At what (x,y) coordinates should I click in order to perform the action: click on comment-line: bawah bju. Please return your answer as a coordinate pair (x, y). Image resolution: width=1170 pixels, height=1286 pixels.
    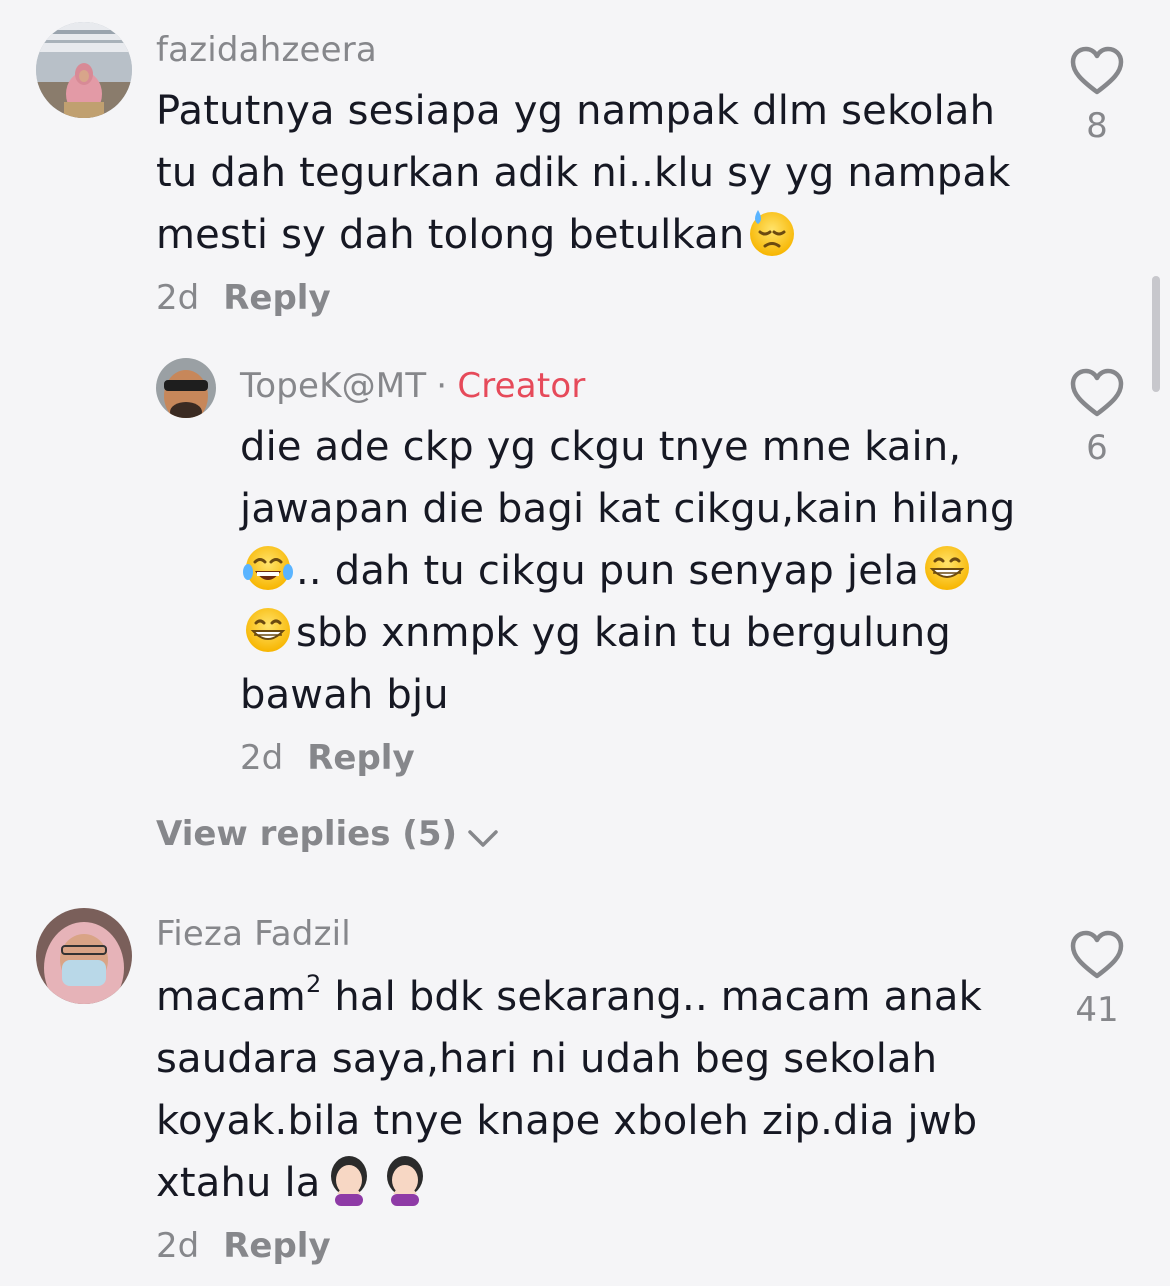
    Looking at the image, I should click on (344, 695).